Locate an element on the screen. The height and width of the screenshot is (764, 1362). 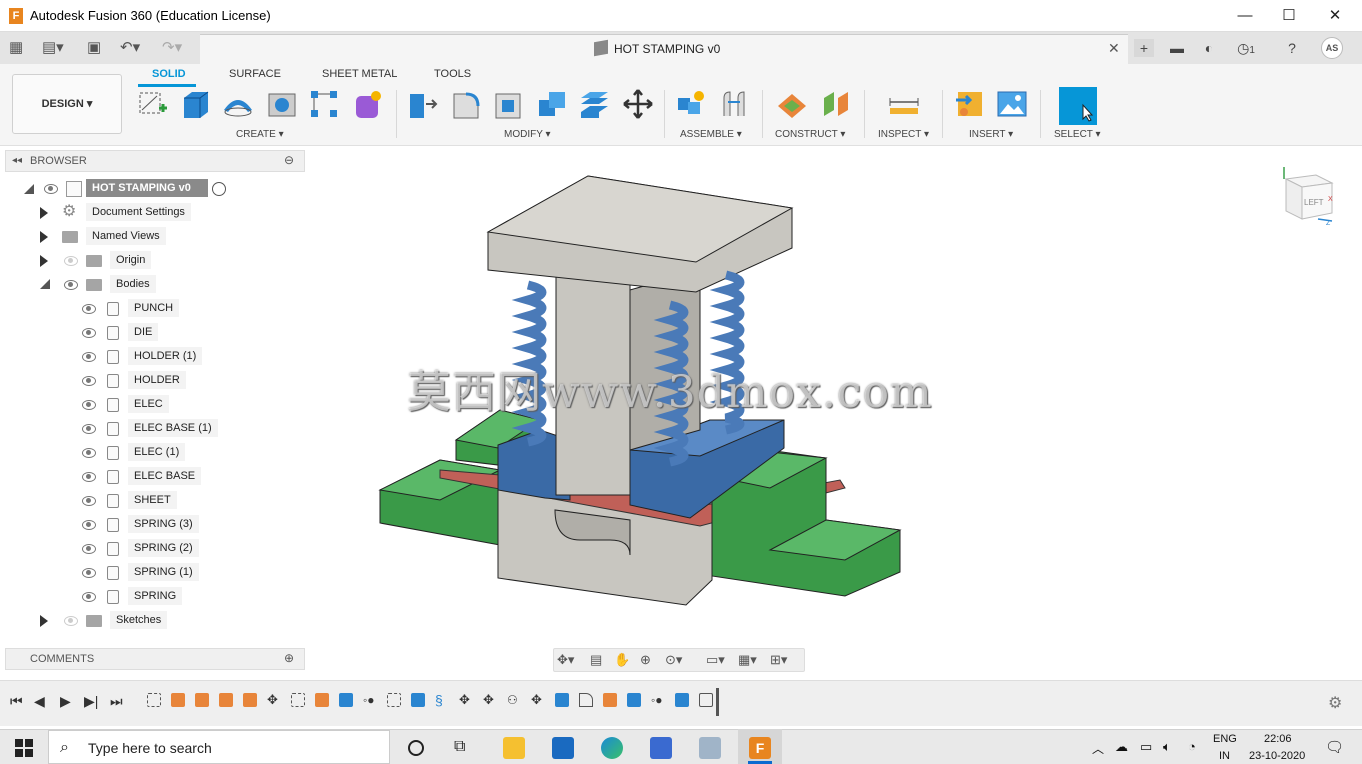
select-group-label: SELECT ▾ is located at coordinates (1077, 134).